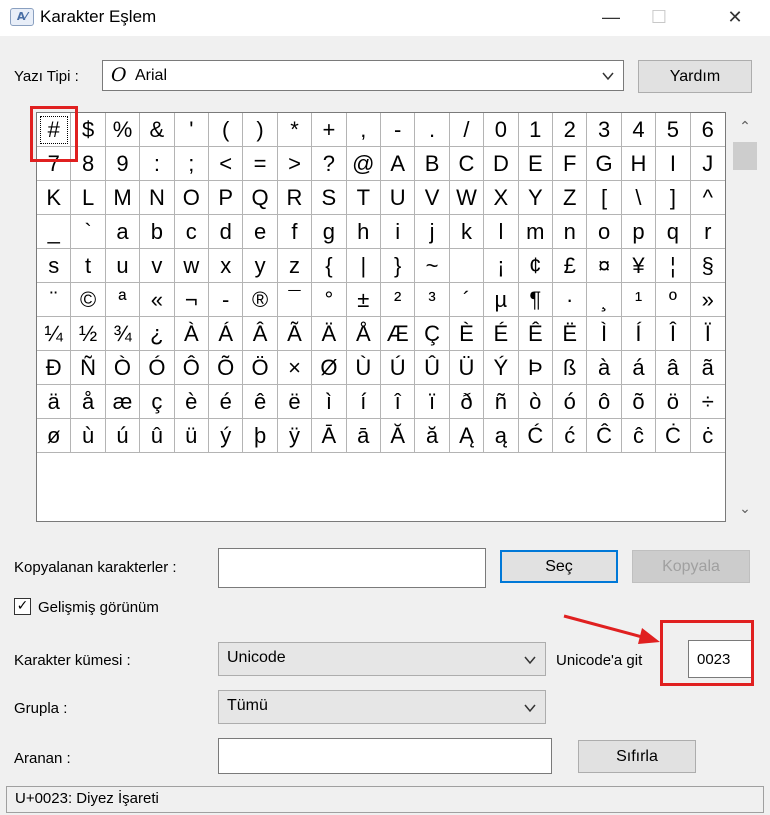 Image resolution: width=770 pixels, height=815 pixels. I want to click on char-cell: H, so click(639, 164).